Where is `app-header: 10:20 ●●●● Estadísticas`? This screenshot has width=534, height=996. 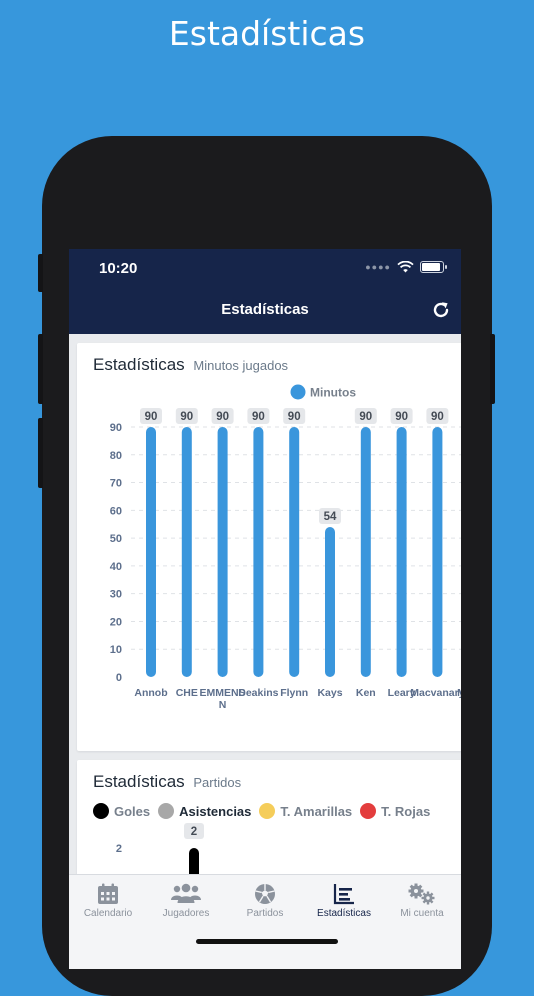
app-header: 10:20 ●●●● Estadísticas is located at coordinates (265, 291).